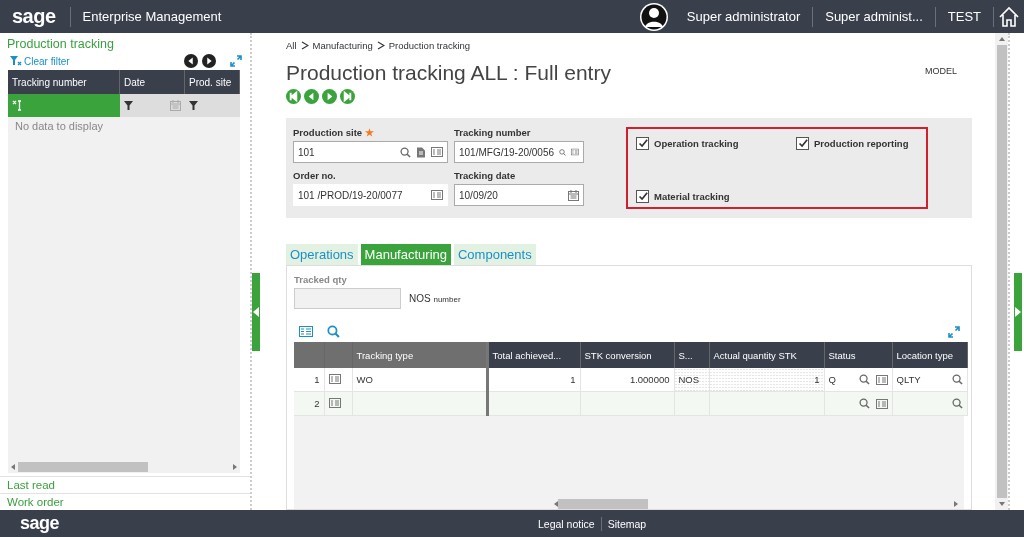 Image resolution: width=1024 pixels, height=537 pixels. What do you see at coordinates (627, 523) in the screenshot?
I see `footer-link: Sitemap` at bounding box center [627, 523].